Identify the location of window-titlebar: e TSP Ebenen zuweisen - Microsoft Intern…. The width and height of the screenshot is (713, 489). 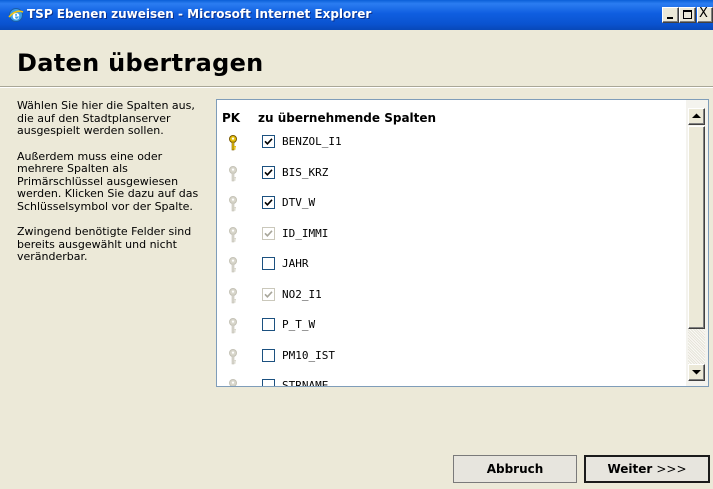
(356, 15).